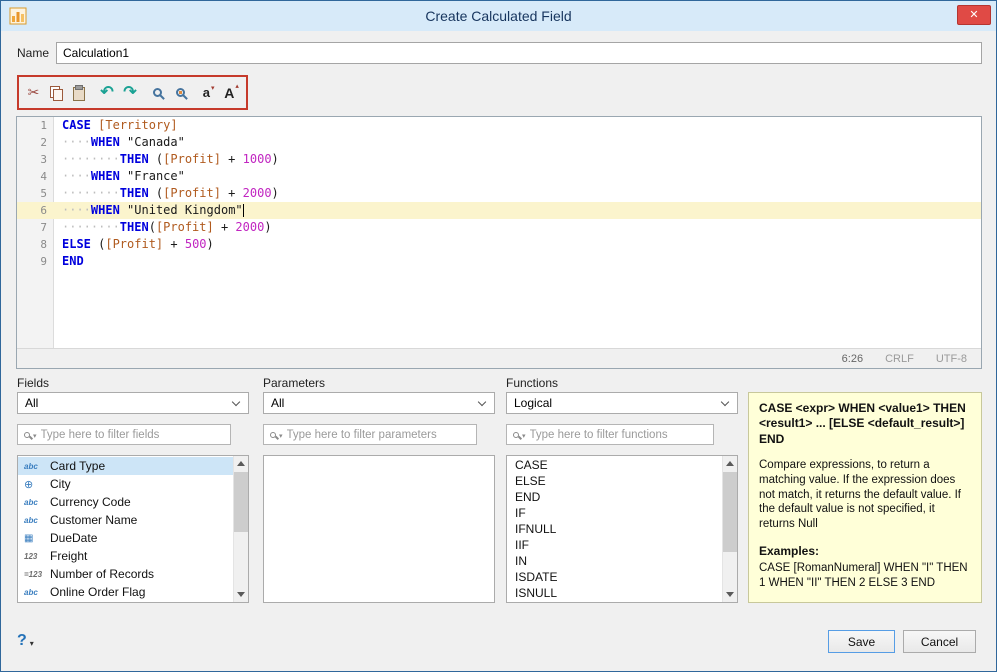  What do you see at coordinates (31, 556) in the screenshot?
I see `num-icon: 123` at bounding box center [31, 556].